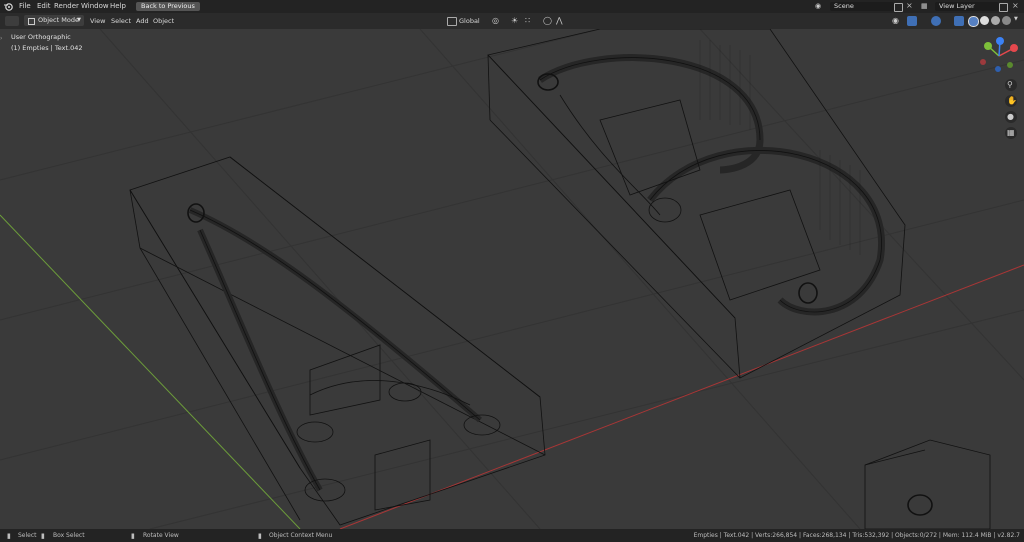 The image size is (1024, 542). I want to click on menu-render: Render, so click(66, 6).